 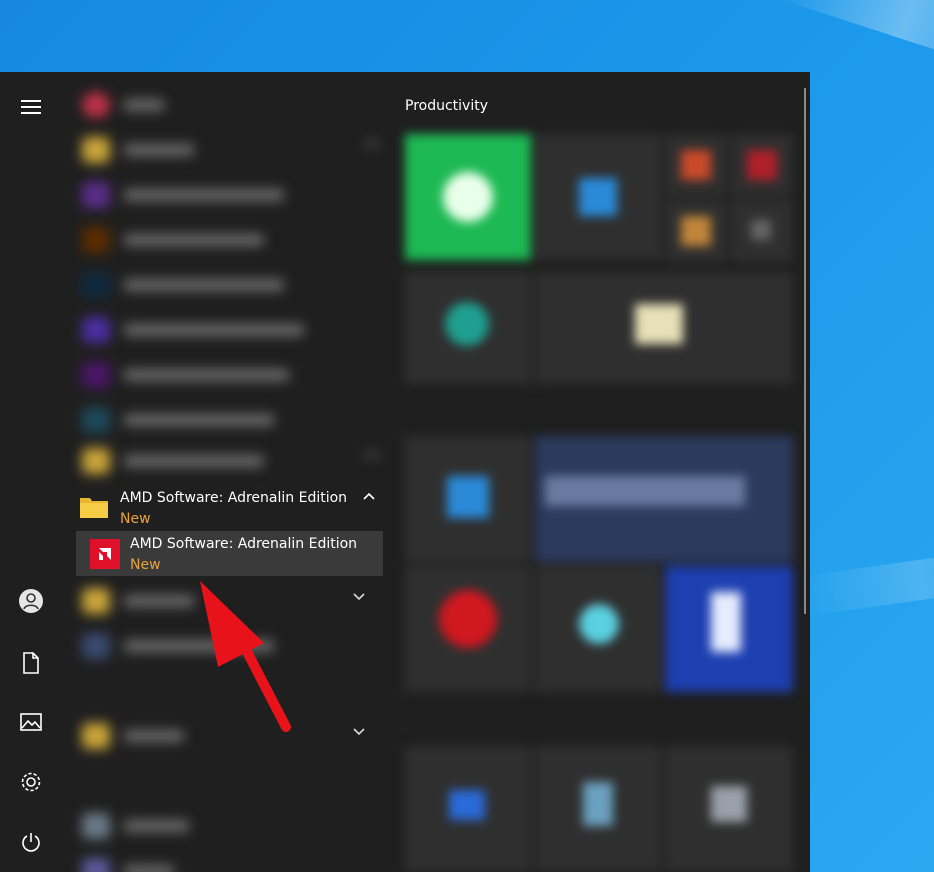 I want to click on app-title: AMD Software: Adrenalin Edition, so click(x=244, y=544).